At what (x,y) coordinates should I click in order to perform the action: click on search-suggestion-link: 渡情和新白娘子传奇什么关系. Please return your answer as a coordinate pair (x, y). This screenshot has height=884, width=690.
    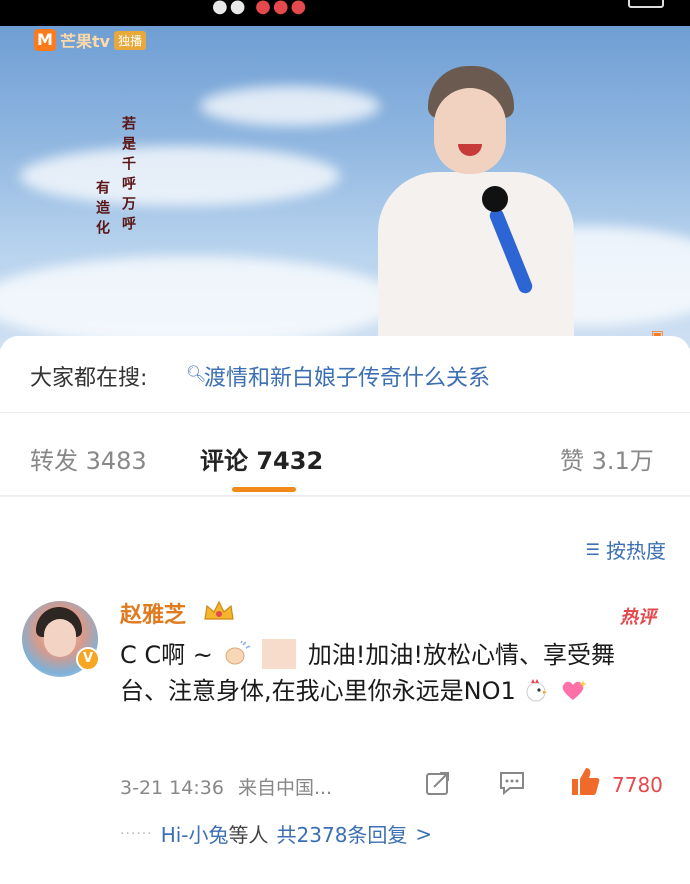
    Looking at the image, I should click on (347, 376).